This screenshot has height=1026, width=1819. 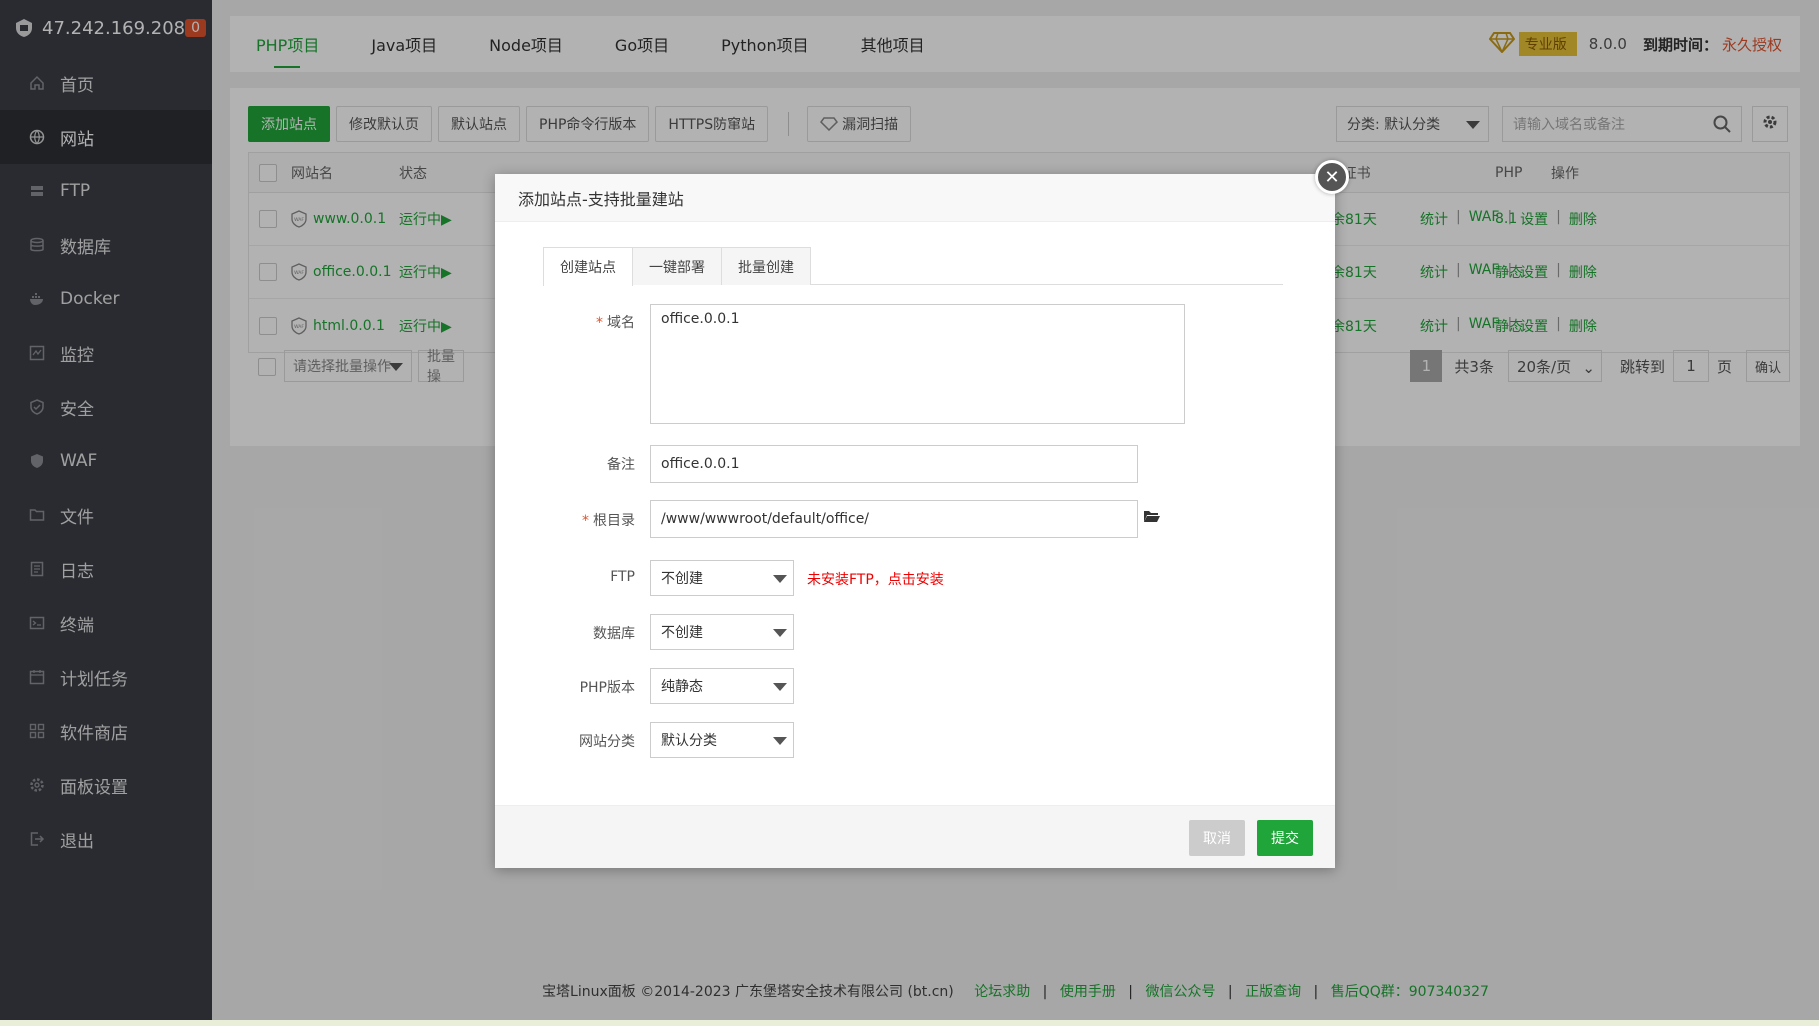 What do you see at coordinates (766, 266) in the screenshot?
I see `tab-batch-create: 批量创建` at bounding box center [766, 266].